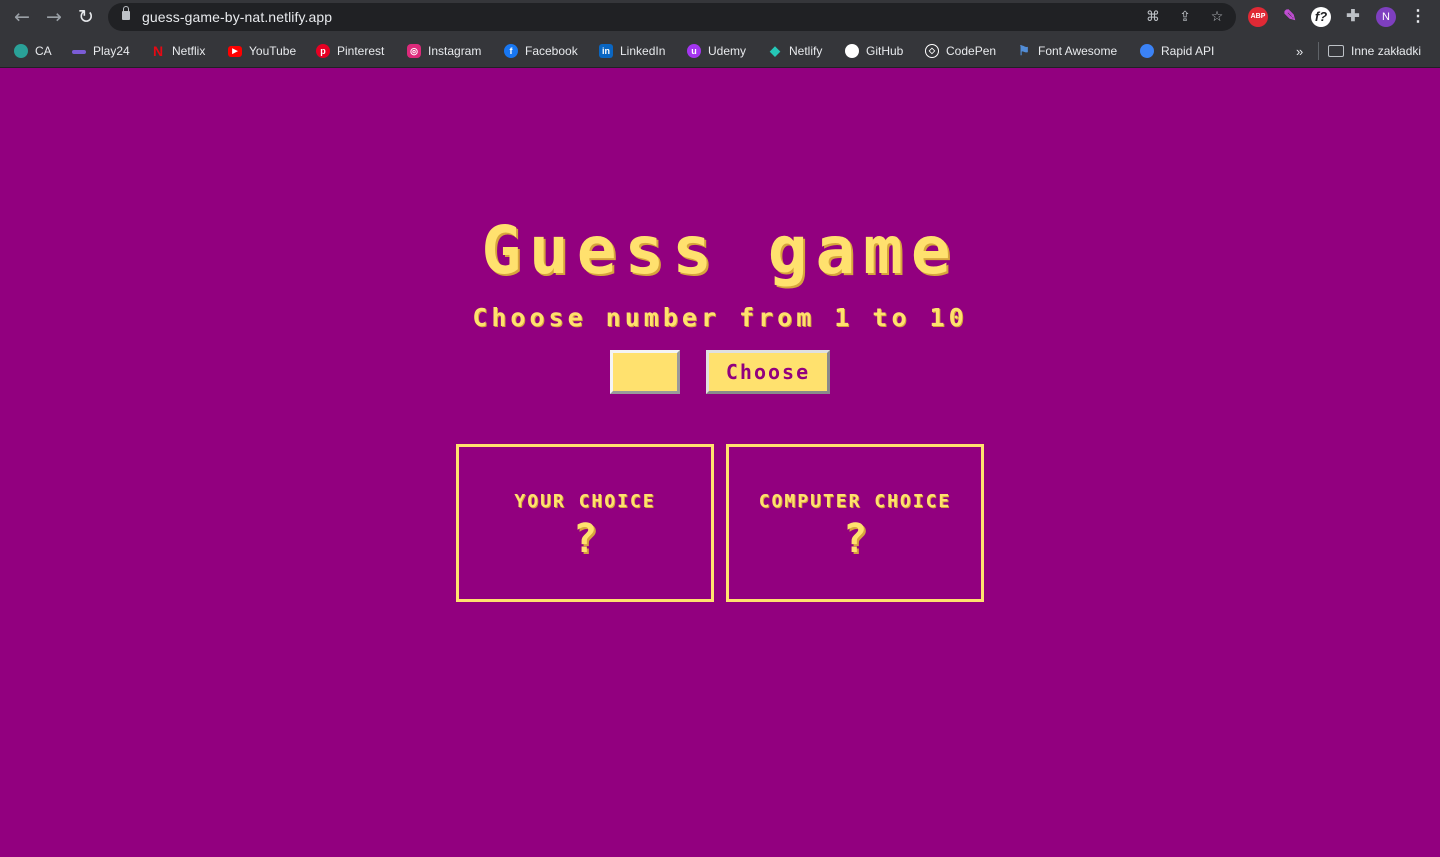 Image resolution: width=1440 pixels, height=857 pixels. I want to click on your-choice-card: YOUR CHOICE ?, so click(585, 523).